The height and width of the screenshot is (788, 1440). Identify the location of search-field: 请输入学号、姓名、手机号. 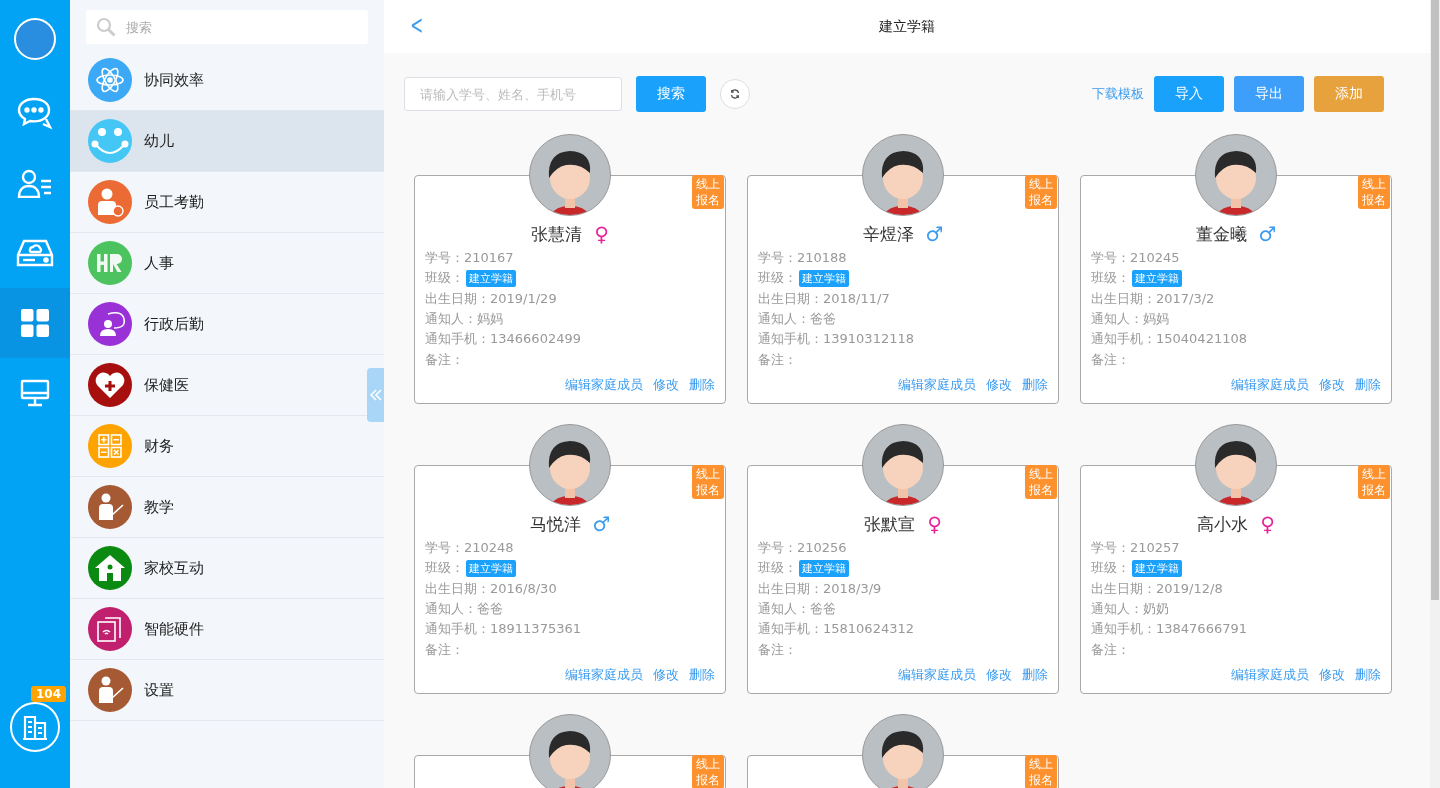
(513, 94).